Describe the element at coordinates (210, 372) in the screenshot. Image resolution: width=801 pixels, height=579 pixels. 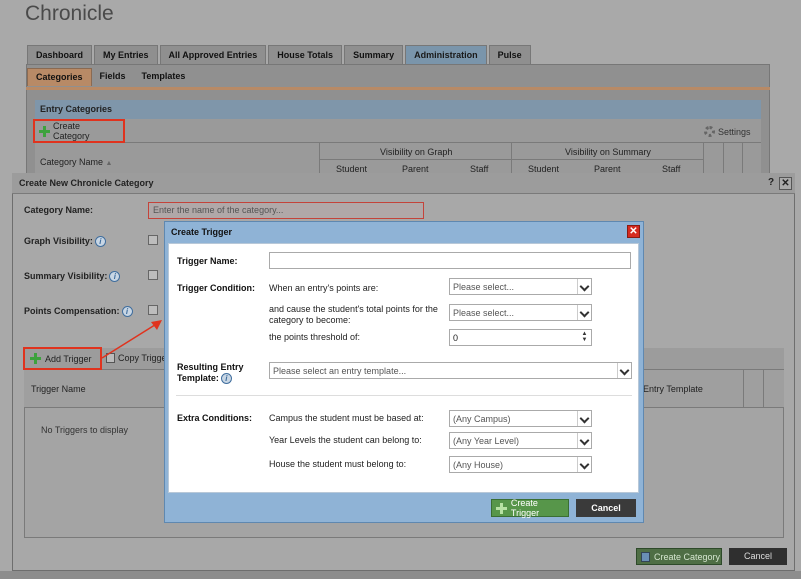
I see `resulting-template-text: Resulting Entry Template:` at that location.